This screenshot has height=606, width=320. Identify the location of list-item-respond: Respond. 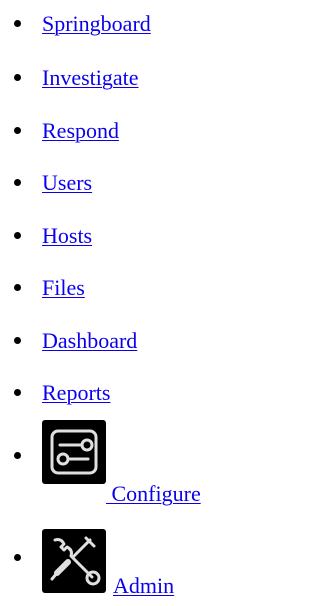
(126, 130).